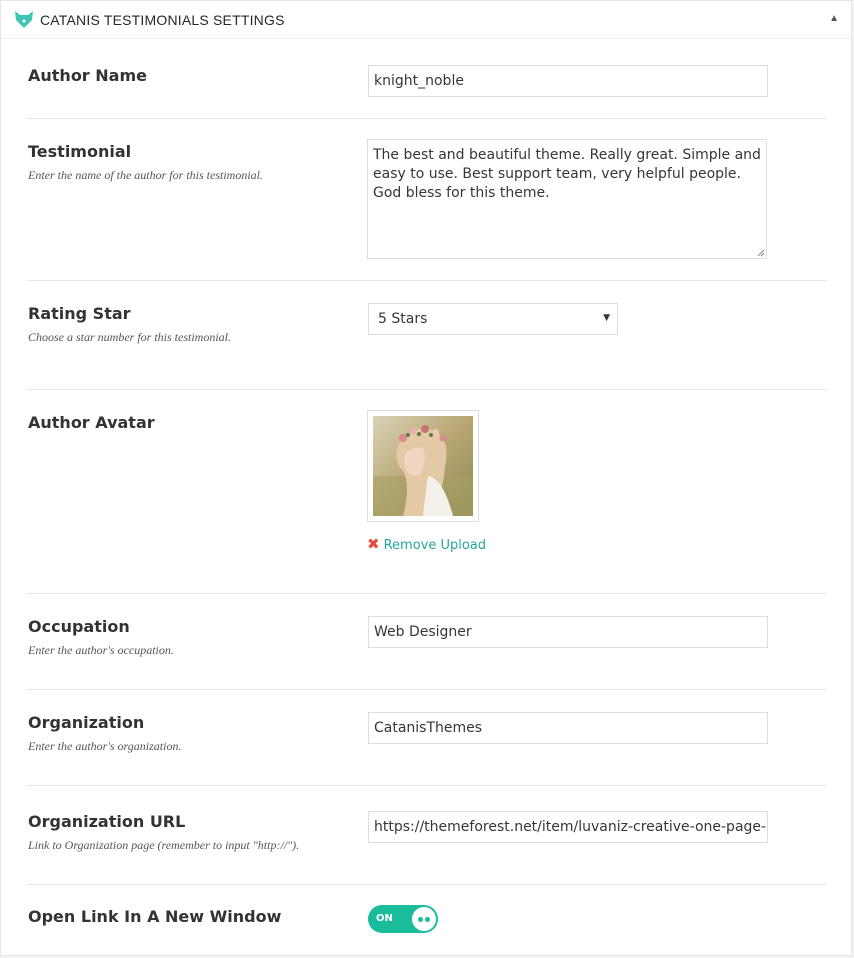 The height and width of the screenshot is (958, 854). I want to click on organization-input: CatanisThemes, so click(568, 728).